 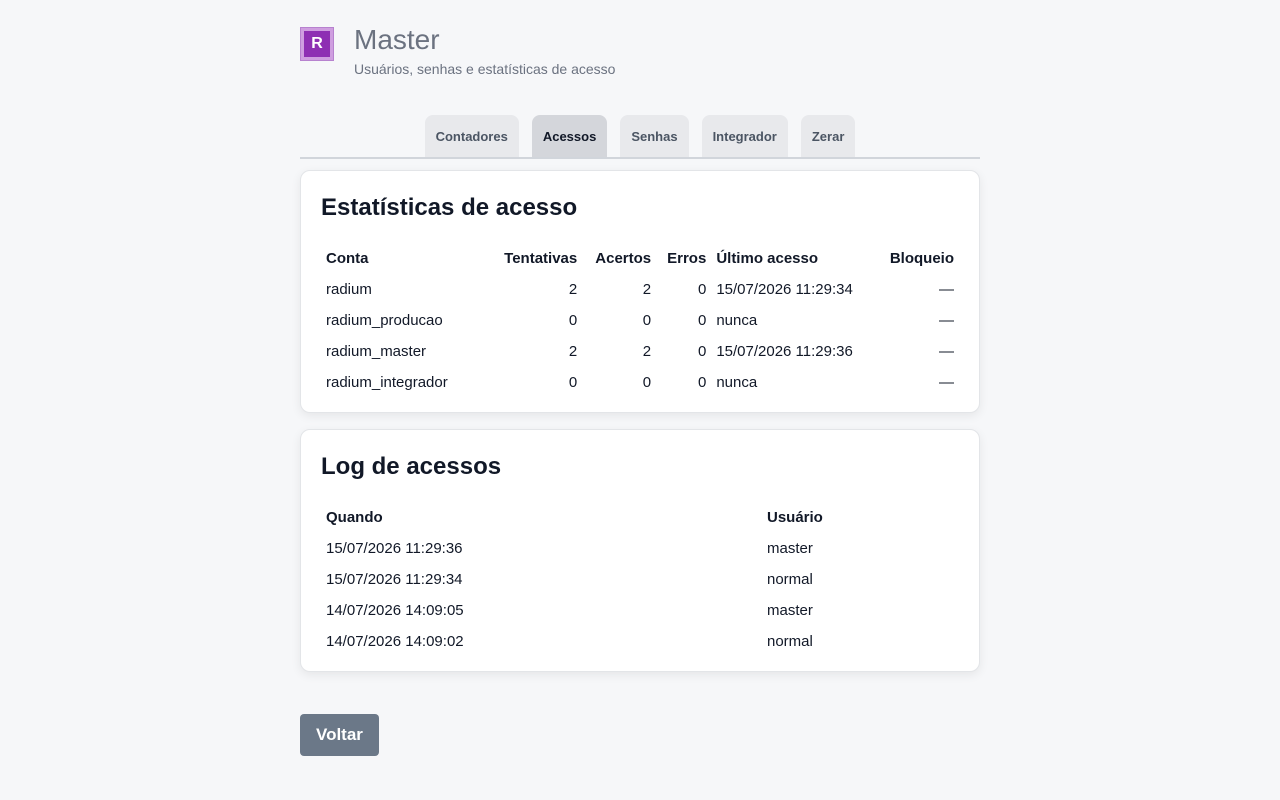 What do you see at coordinates (395, 641) in the screenshot?
I see `cell-quando: 14/07/2026 14:09:02` at bounding box center [395, 641].